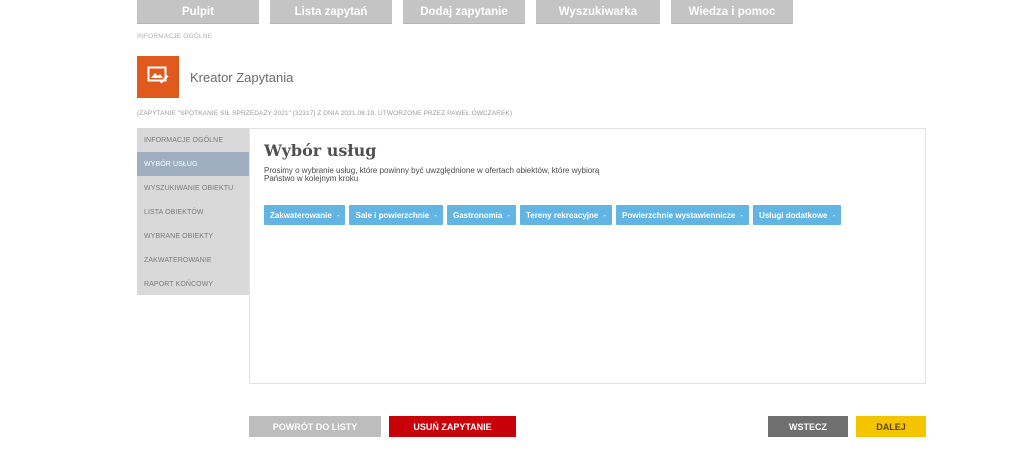 This screenshot has height=469, width=1024. What do you see at coordinates (242, 77) in the screenshot?
I see `page-title: Kreator Zapytania` at bounding box center [242, 77].